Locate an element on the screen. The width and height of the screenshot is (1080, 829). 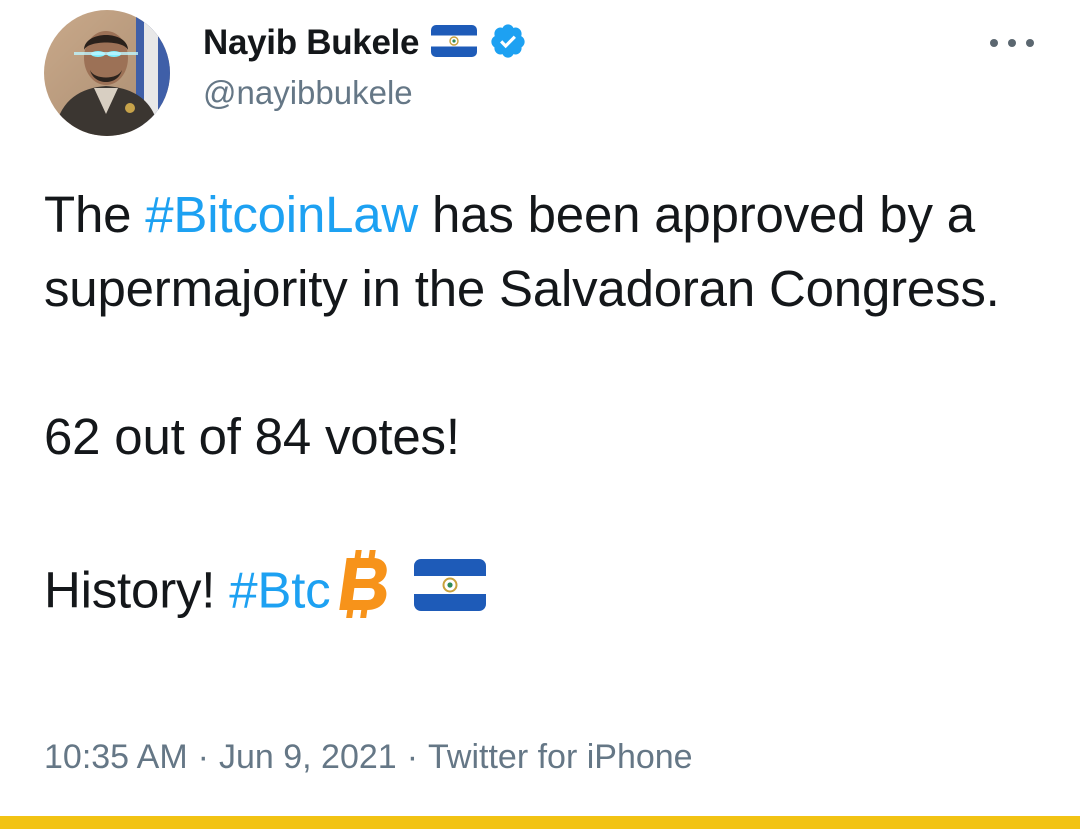
tweet-metadata: 10:35 AM · Jun 9, 2021 · Twitter for iPhone is located at coordinates (368, 757).